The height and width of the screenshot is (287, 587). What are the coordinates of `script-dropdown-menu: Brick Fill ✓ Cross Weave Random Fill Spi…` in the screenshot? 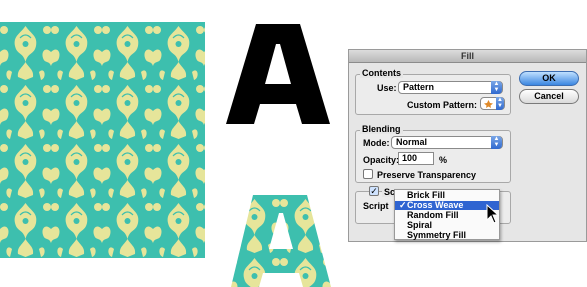 It's located at (447, 214).